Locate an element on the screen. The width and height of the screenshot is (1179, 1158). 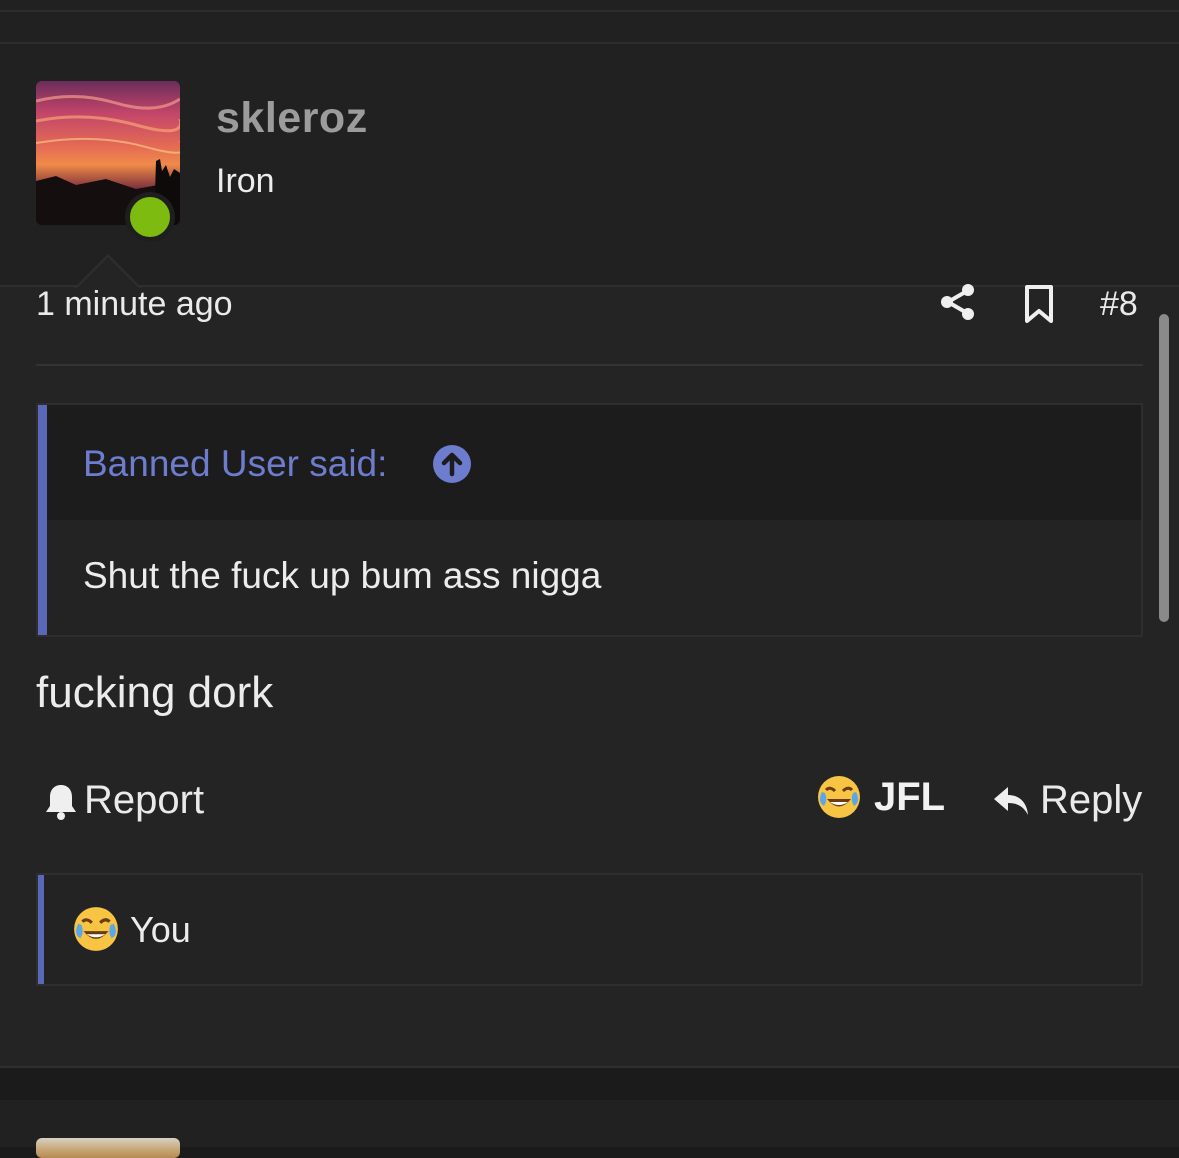
jfl-reaction-button: JFL is located at coordinates (880, 797).